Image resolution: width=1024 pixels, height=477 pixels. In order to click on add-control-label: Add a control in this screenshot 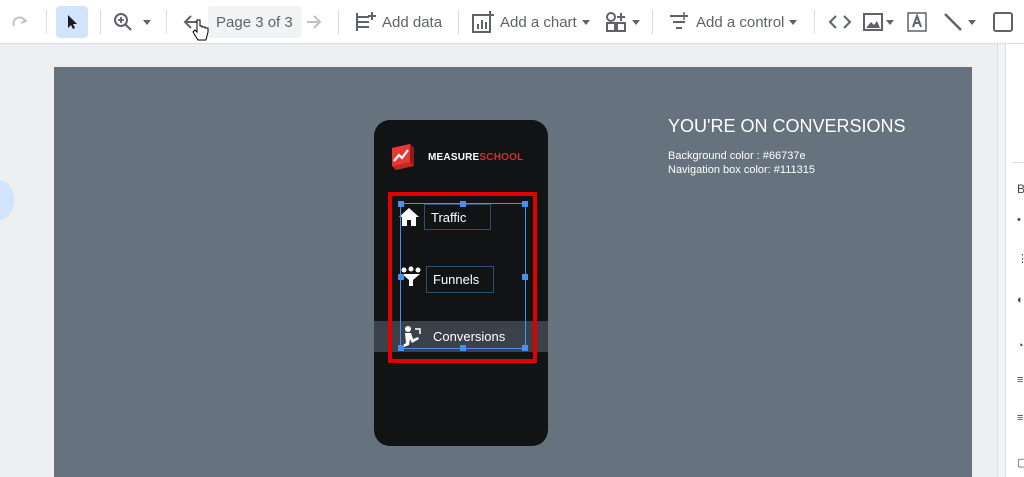, I will do `click(740, 22)`.